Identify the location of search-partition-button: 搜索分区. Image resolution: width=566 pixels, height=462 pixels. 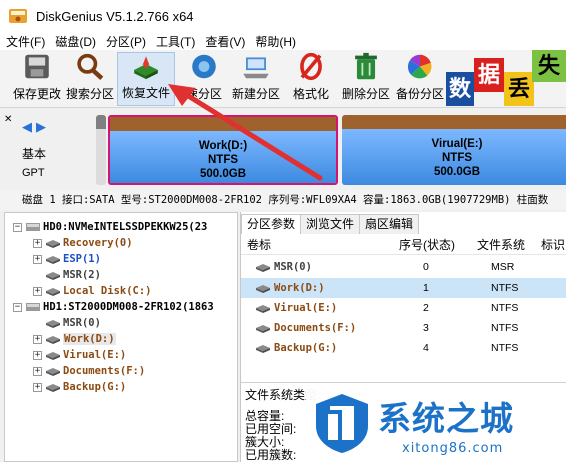
(90, 79).